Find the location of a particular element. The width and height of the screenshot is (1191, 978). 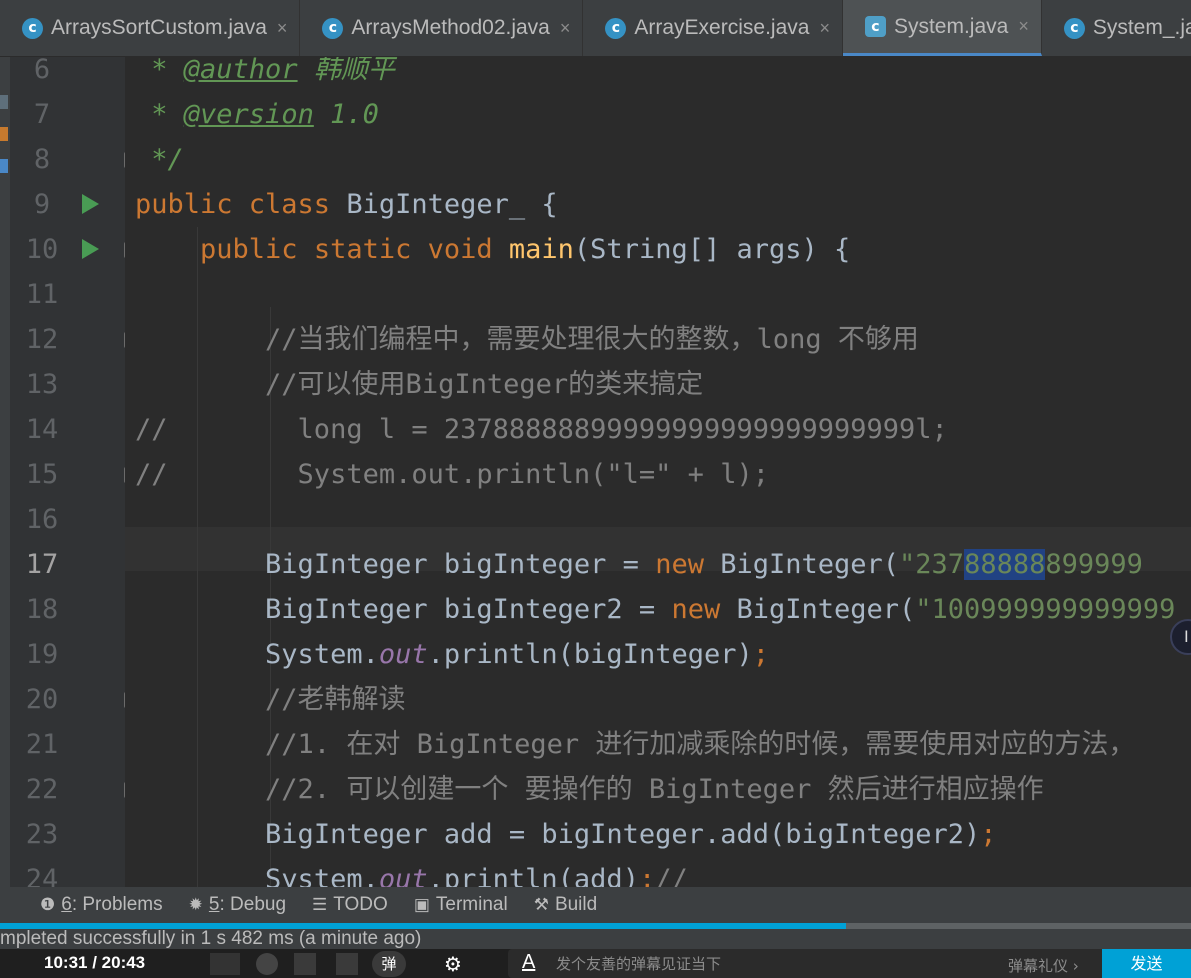

code-token: BigInteger_ { is located at coordinates (452, 204).